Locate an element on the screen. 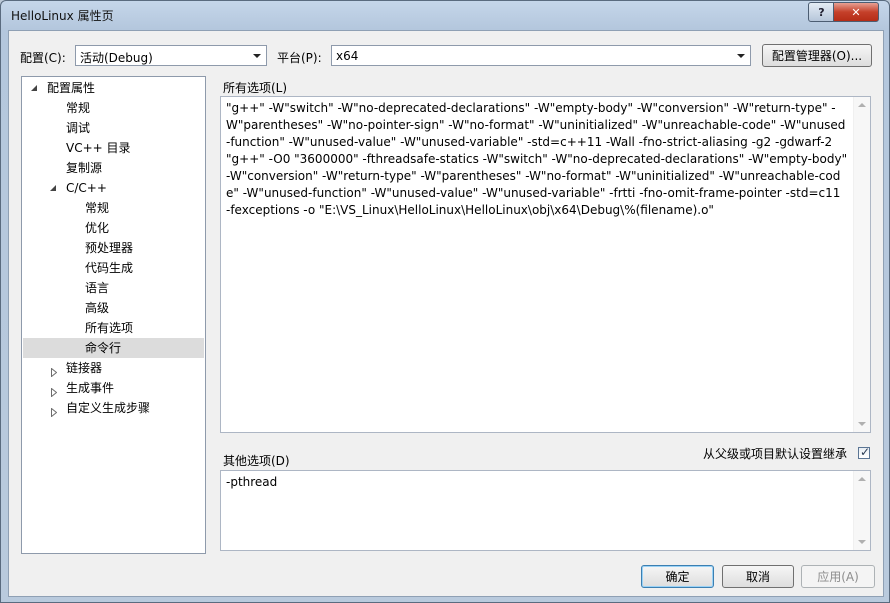 Image resolution: width=890 pixels, height=603 pixels. all-options-label: 所有选项(L) is located at coordinates (255, 88).